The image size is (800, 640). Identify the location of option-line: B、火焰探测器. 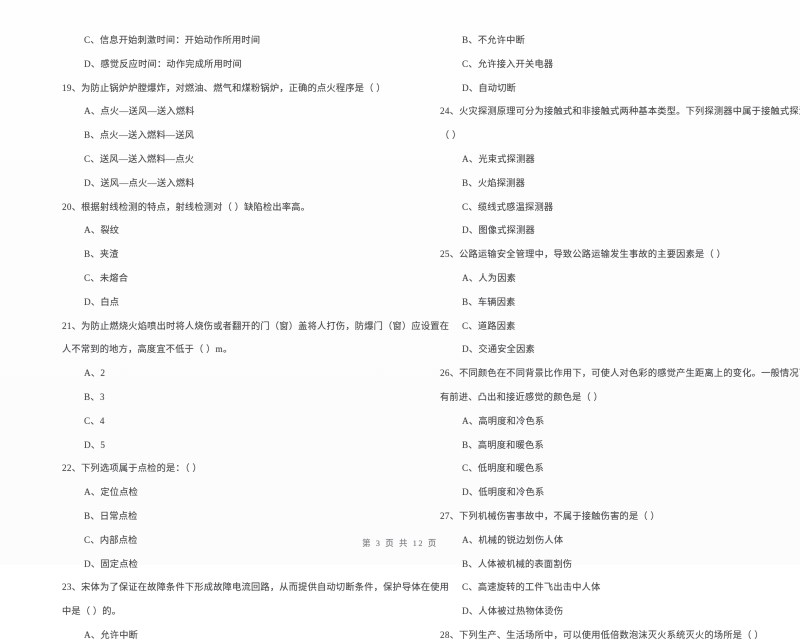
(494, 182).